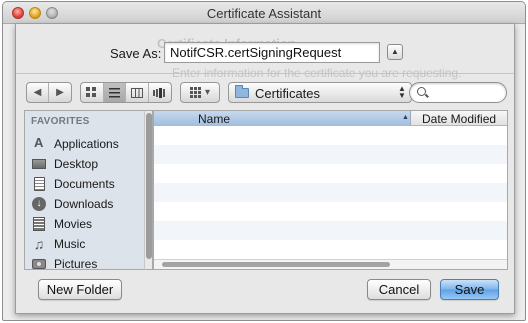 The image size is (528, 323). Describe the element at coordinates (459, 119) in the screenshot. I see `date-modified-column-header: Date Modified` at that location.